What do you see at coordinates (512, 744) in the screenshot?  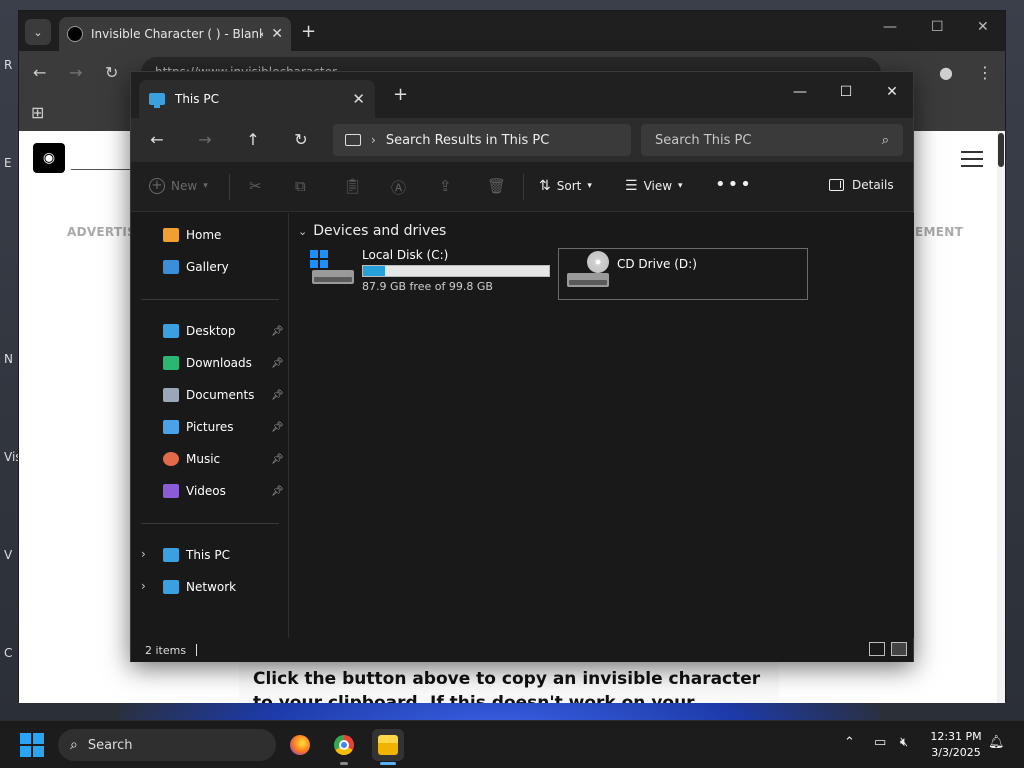 I see `taskbar: ⌕ Search ⌃ ▭ 🔇︎ 12:31 PM 3/3/2025 🔔︎` at bounding box center [512, 744].